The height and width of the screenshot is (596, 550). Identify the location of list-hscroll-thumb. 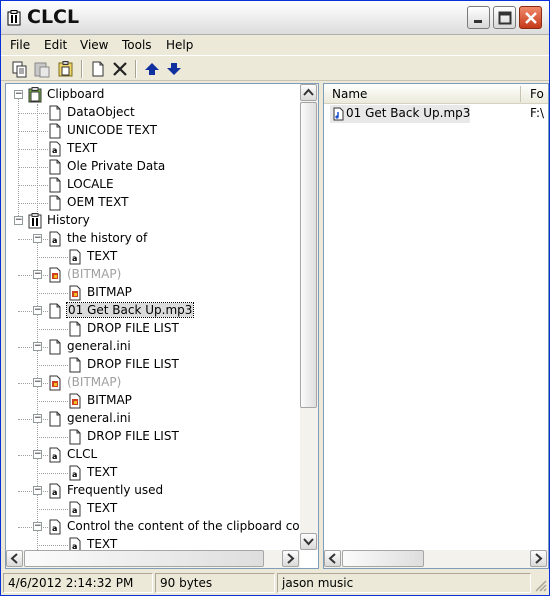
(383, 558).